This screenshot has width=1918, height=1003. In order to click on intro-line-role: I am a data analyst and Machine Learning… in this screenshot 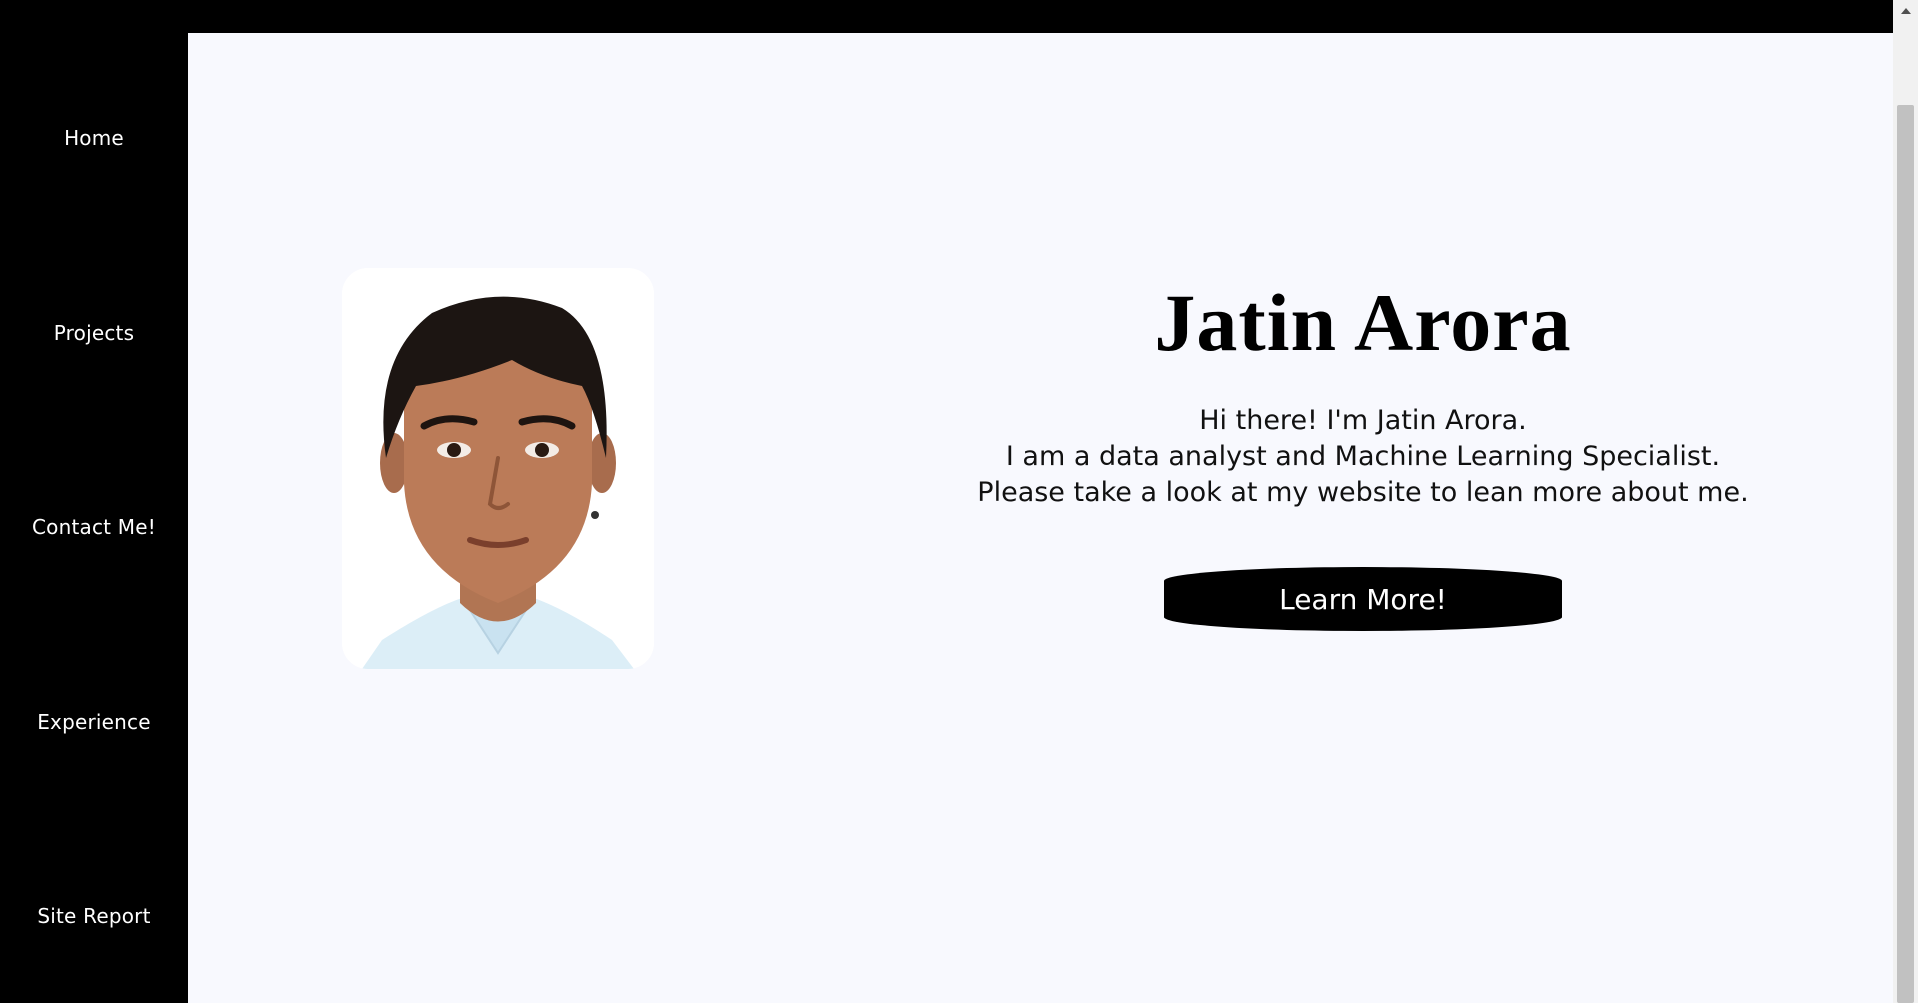, I will do `click(1363, 456)`.